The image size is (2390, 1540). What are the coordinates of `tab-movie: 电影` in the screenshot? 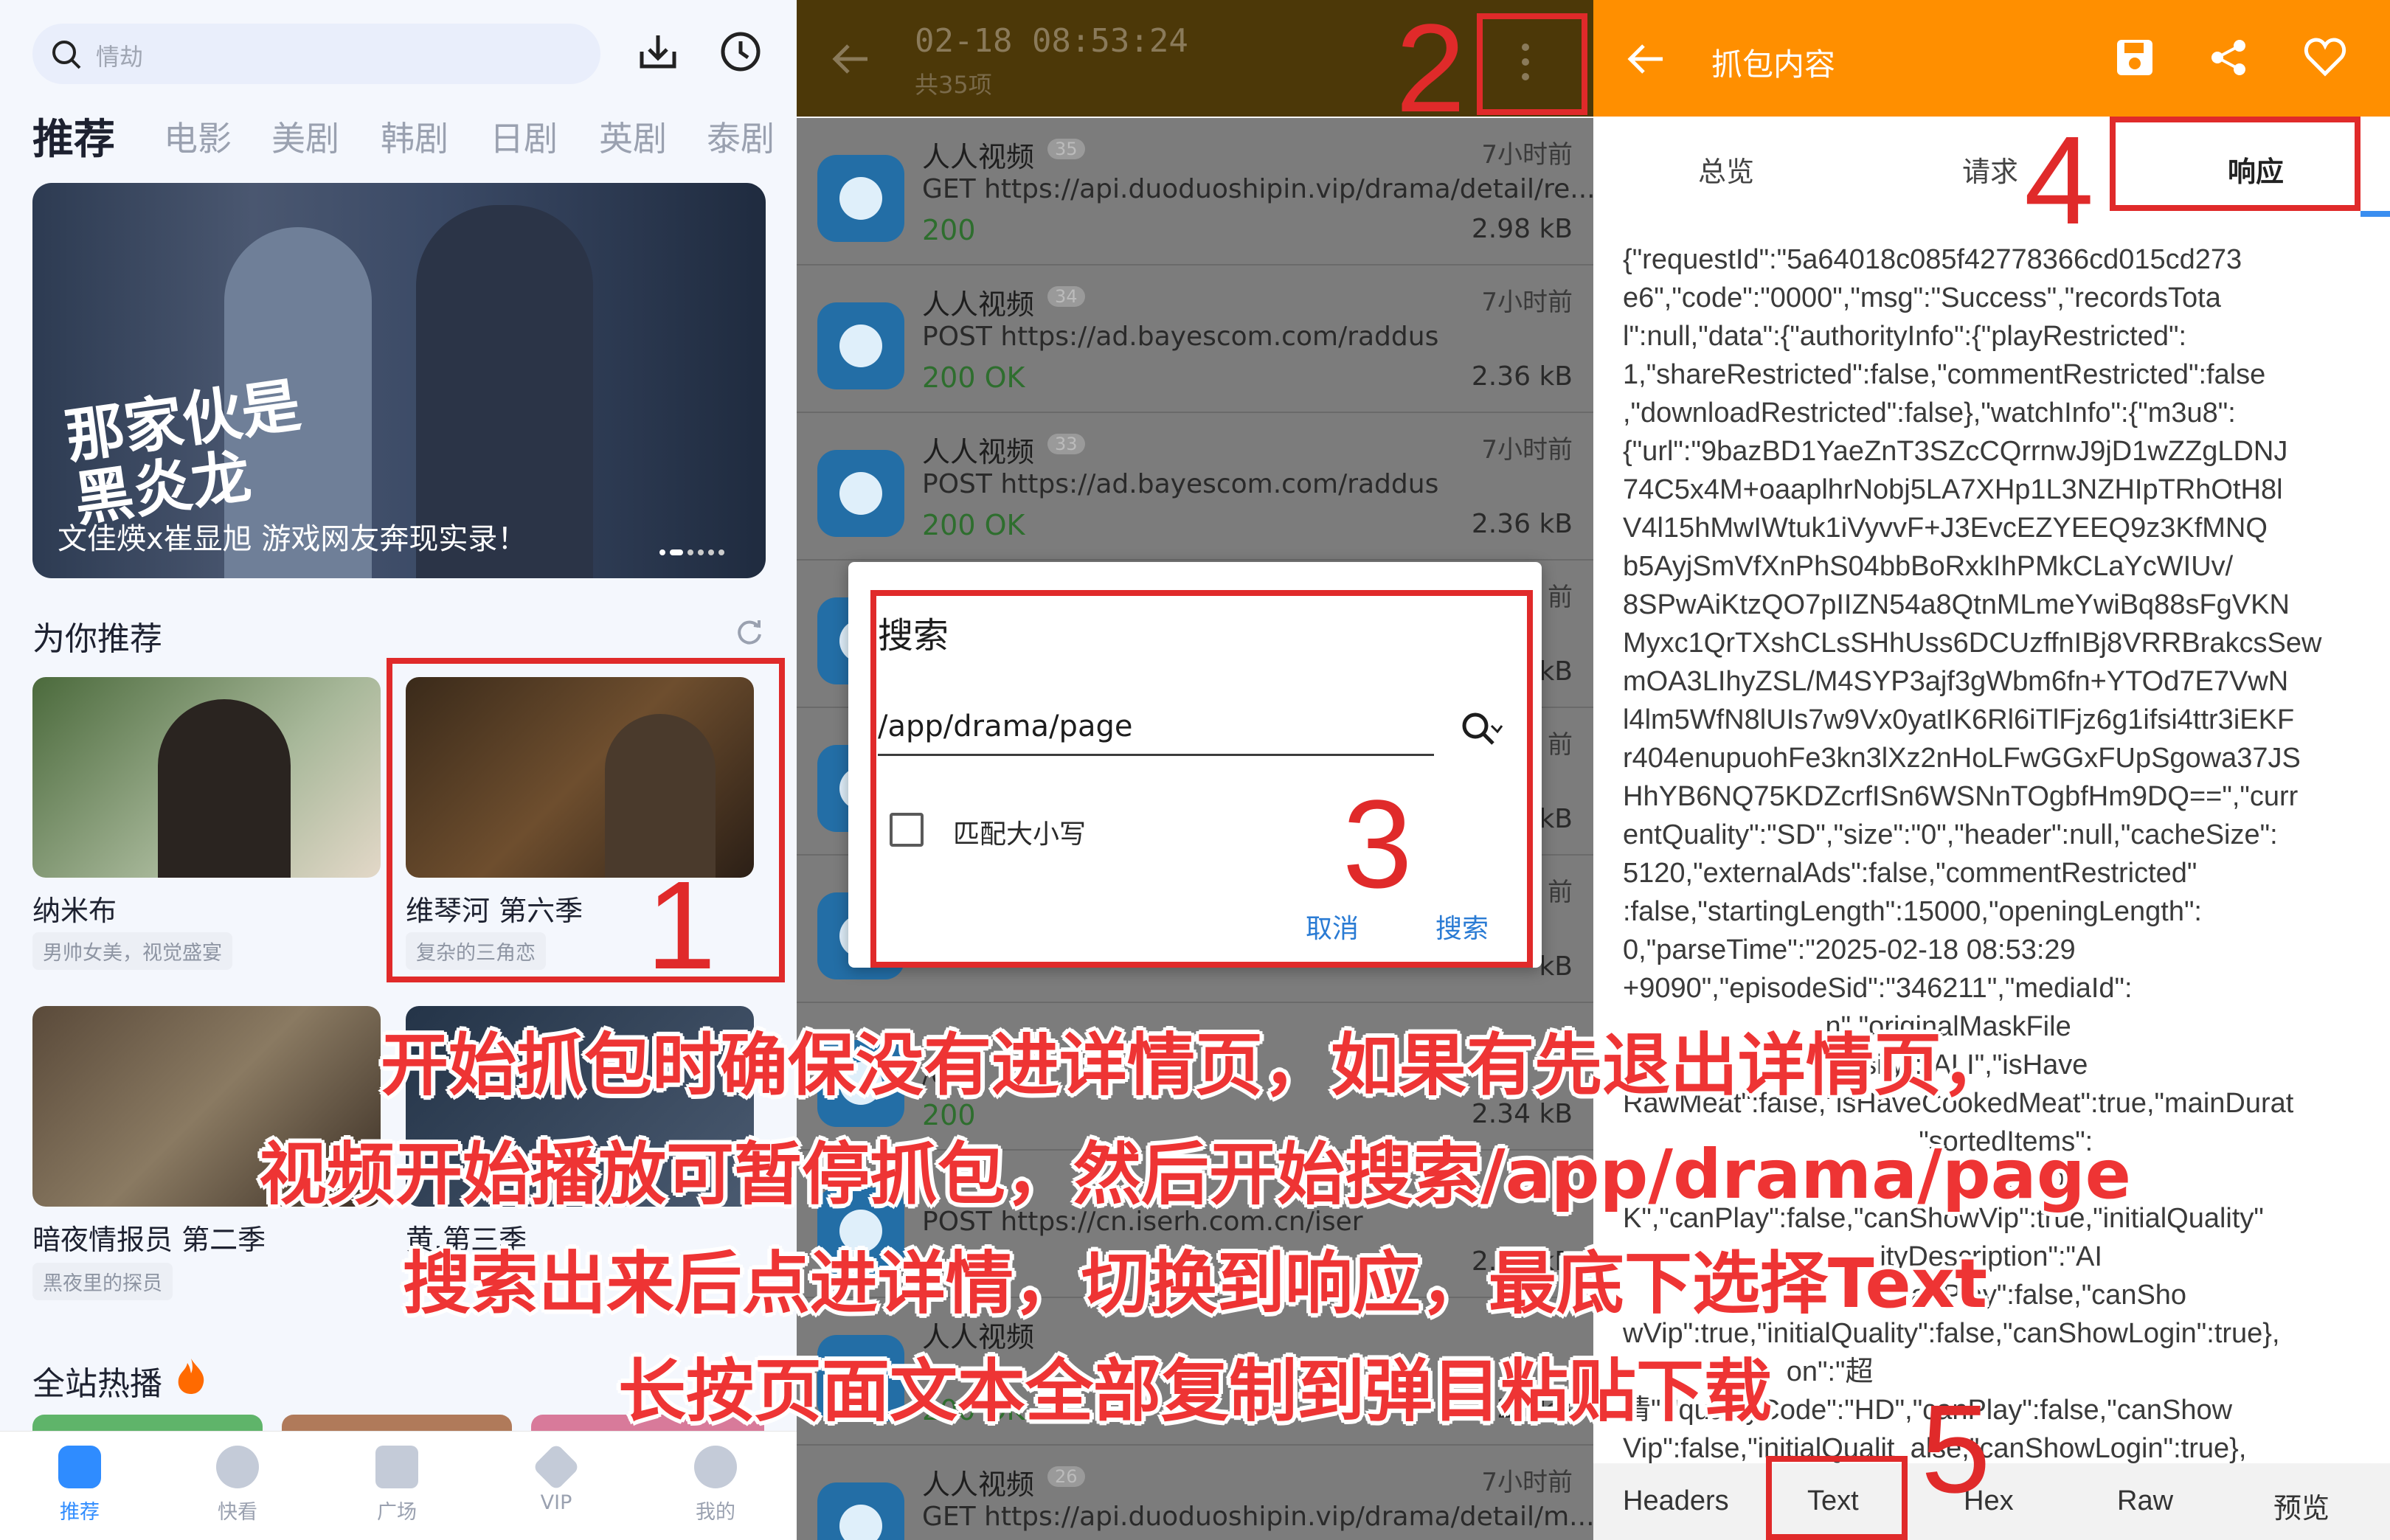 It's located at (198, 136).